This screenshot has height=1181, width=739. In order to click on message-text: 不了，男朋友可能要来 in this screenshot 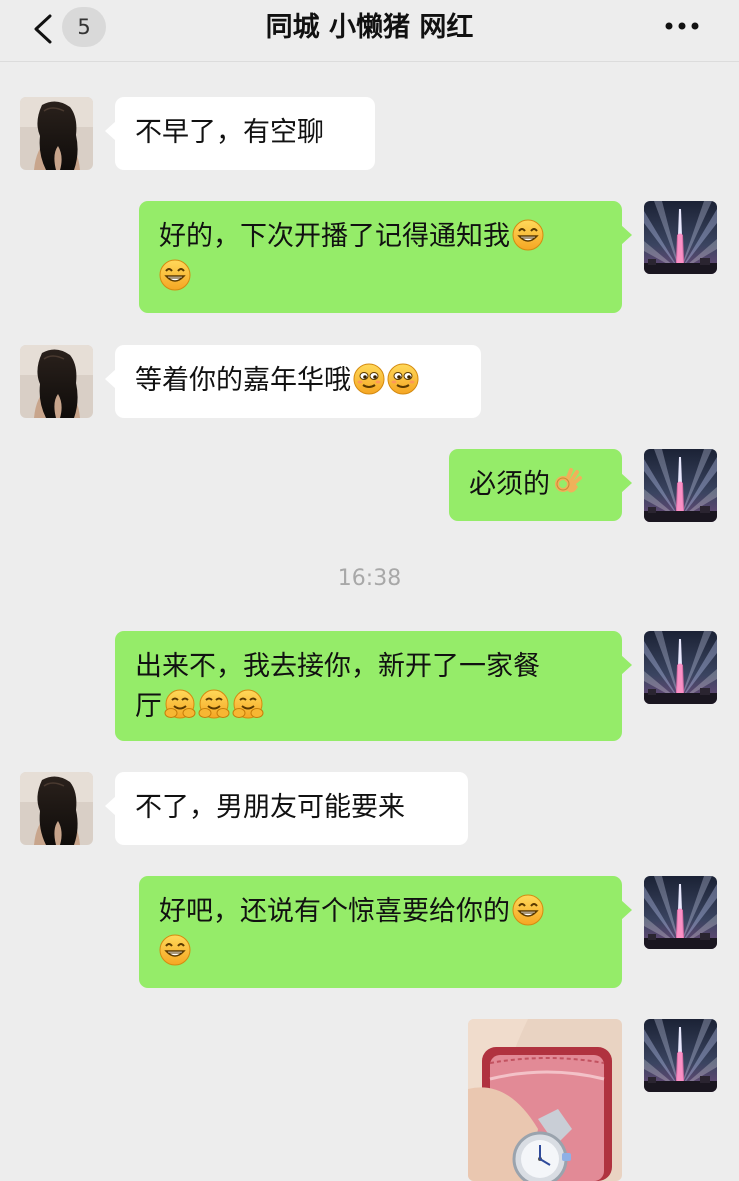, I will do `click(270, 807)`.